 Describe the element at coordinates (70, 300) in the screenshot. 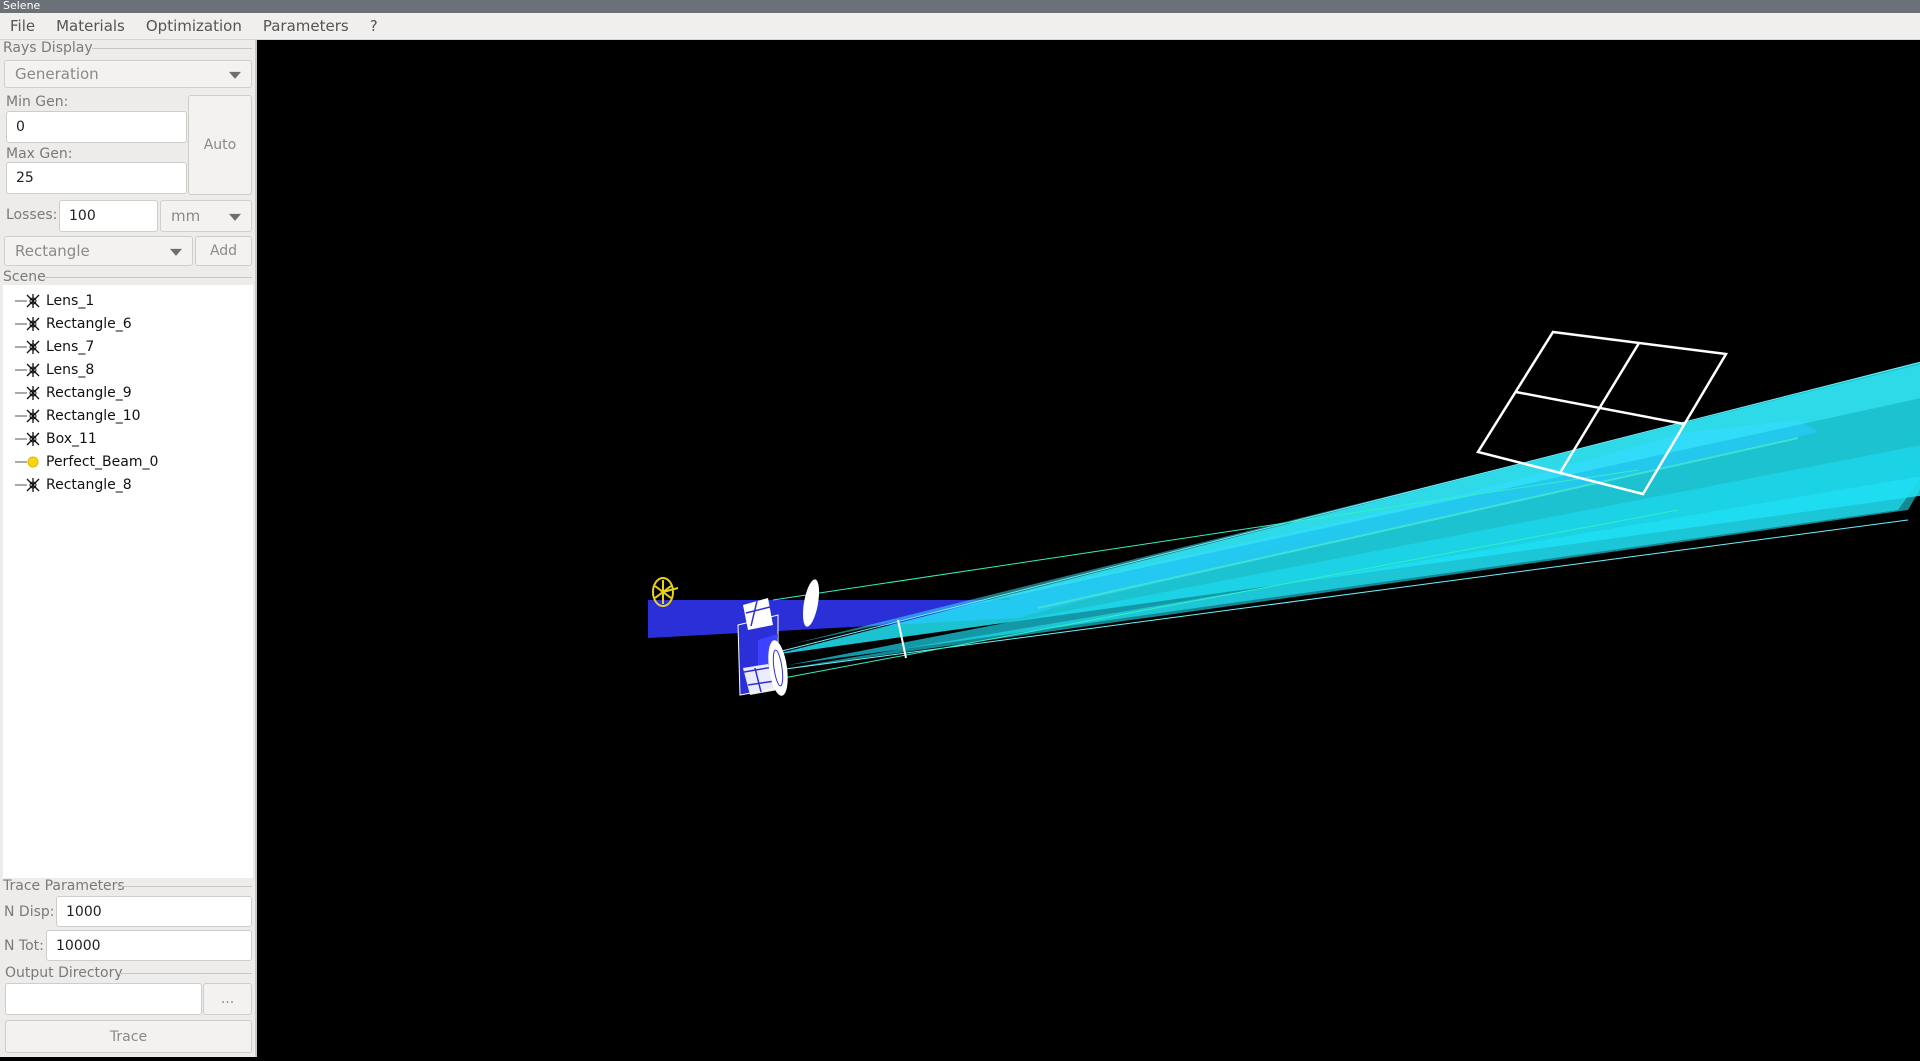

I see `scene-item-label: Lens_1` at that location.